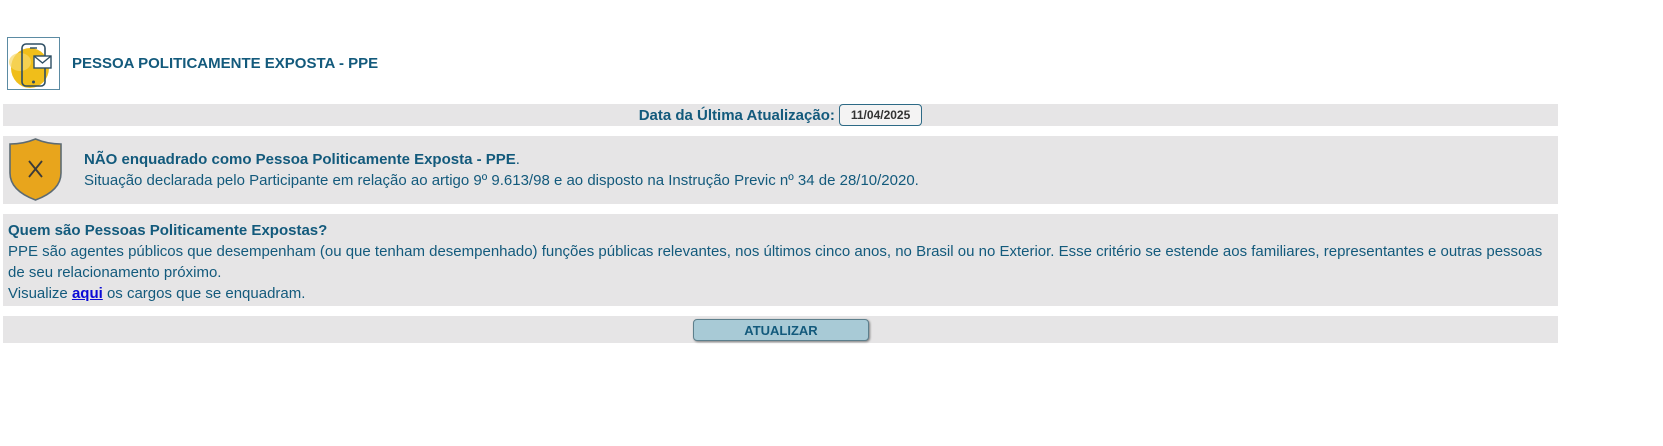 The image size is (1663, 446). I want to click on positions-link: aqui, so click(87, 293).